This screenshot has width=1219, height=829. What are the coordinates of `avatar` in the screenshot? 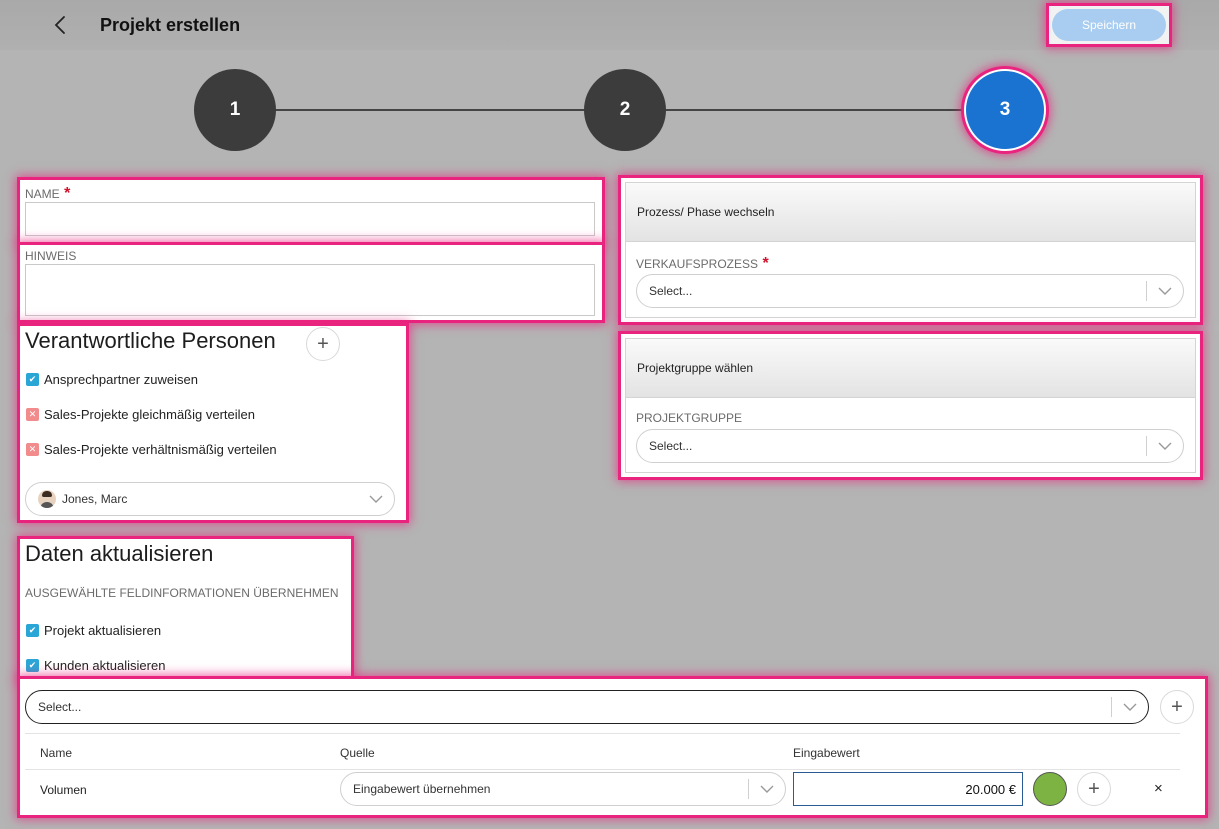 It's located at (47, 499).